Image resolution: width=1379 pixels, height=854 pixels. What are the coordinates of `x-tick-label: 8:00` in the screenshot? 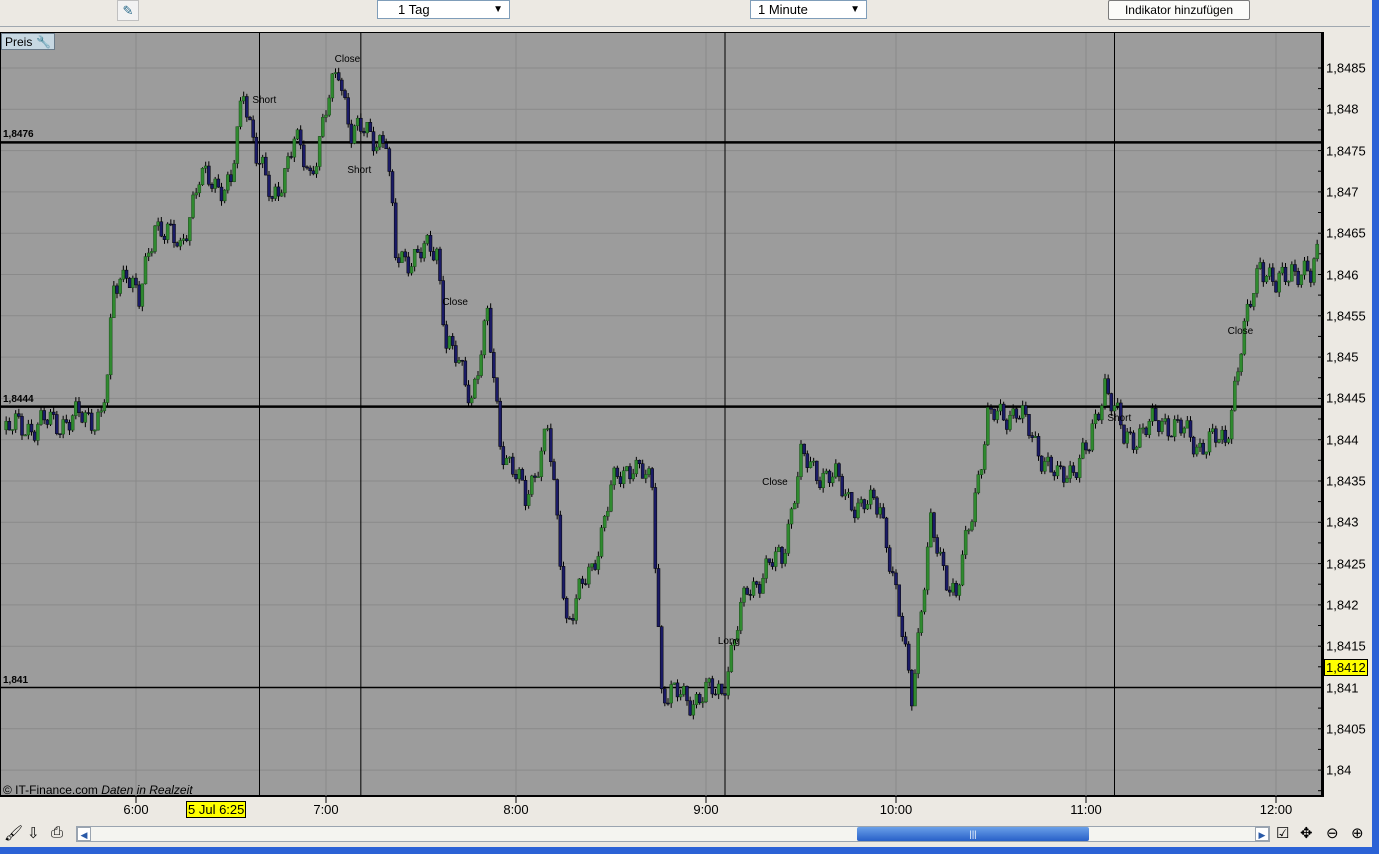 It's located at (516, 809).